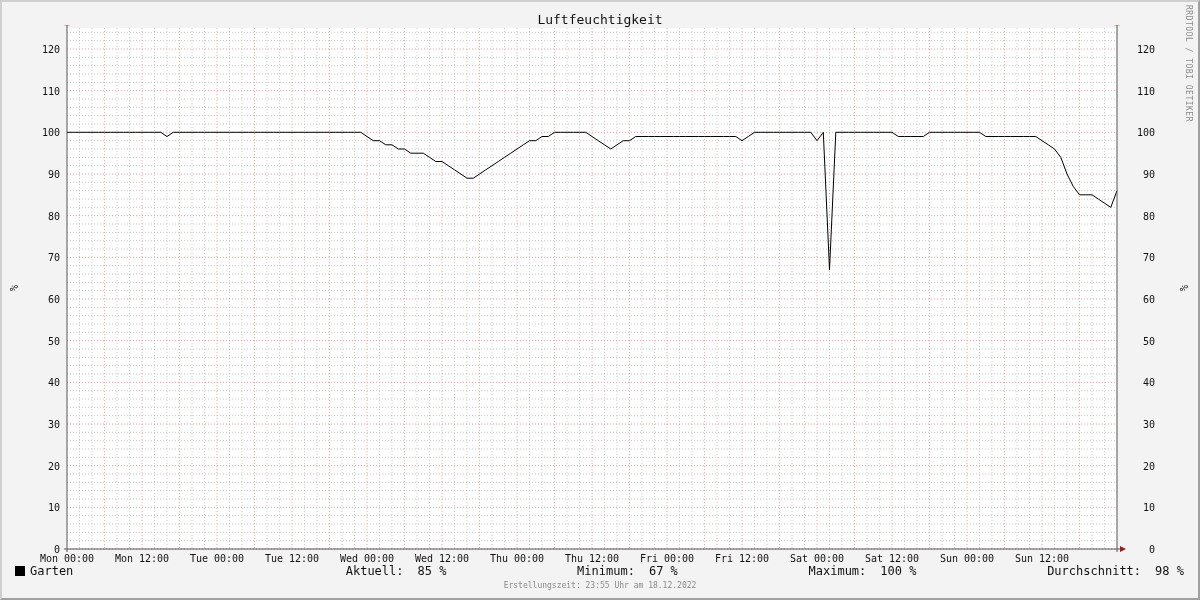 This screenshot has width=1200, height=600. What do you see at coordinates (898, 571) in the screenshot?
I see `stat-value: 100 %` at bounding box center [898, 571].